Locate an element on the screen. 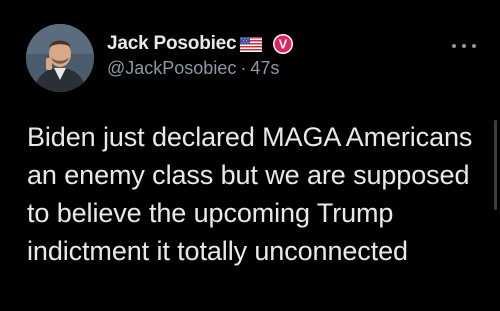  author-handle-row: @JackPosobiec · 47s is located at coordinates (193, 68).